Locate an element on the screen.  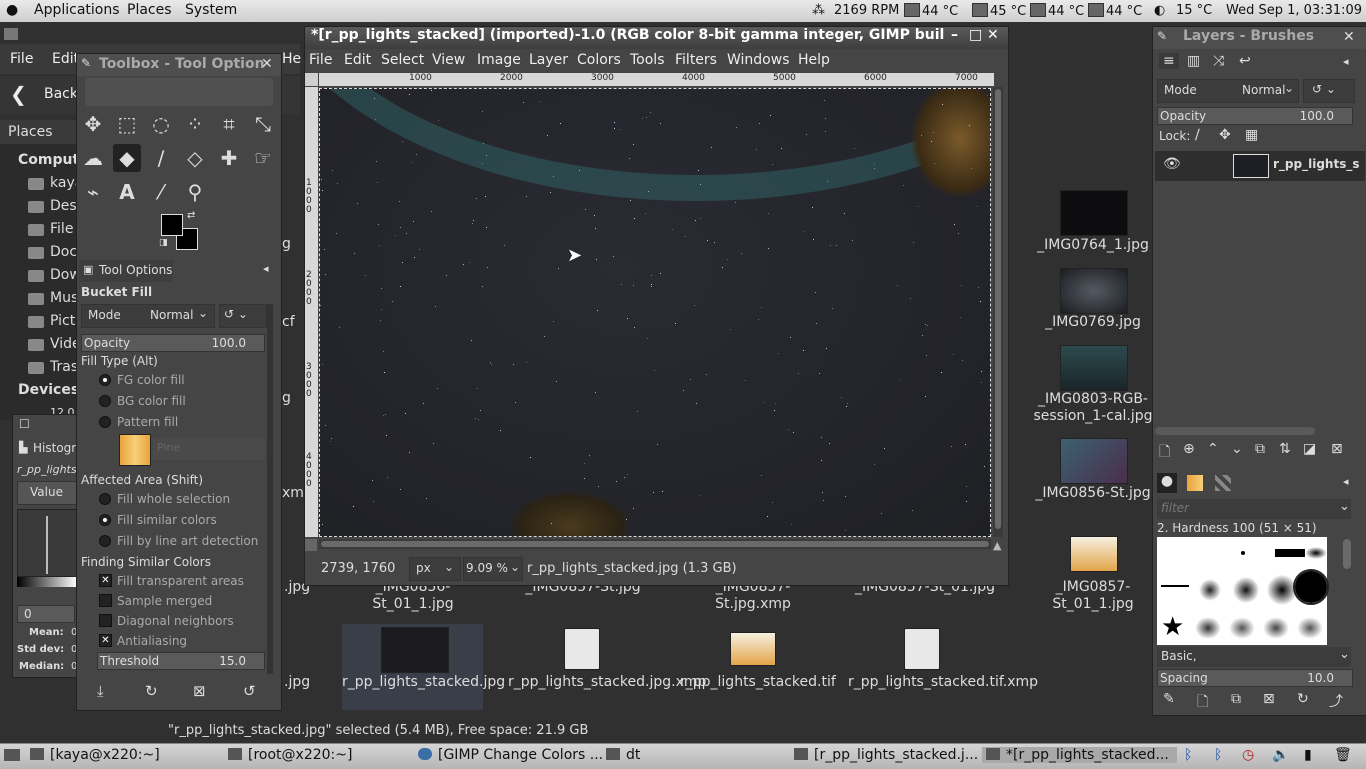
smudge-tool-icon: ☞ is located at coordinates (263, 158).